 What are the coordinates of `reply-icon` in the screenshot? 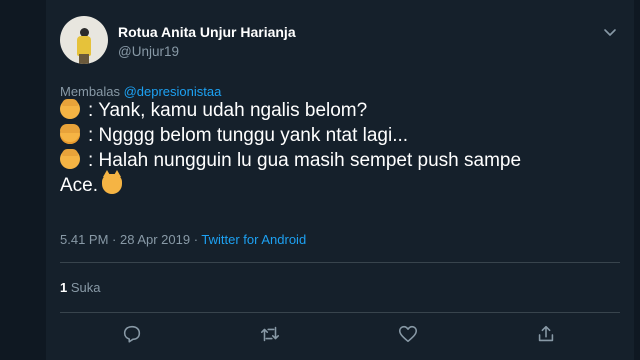 It's located at (132, 334).